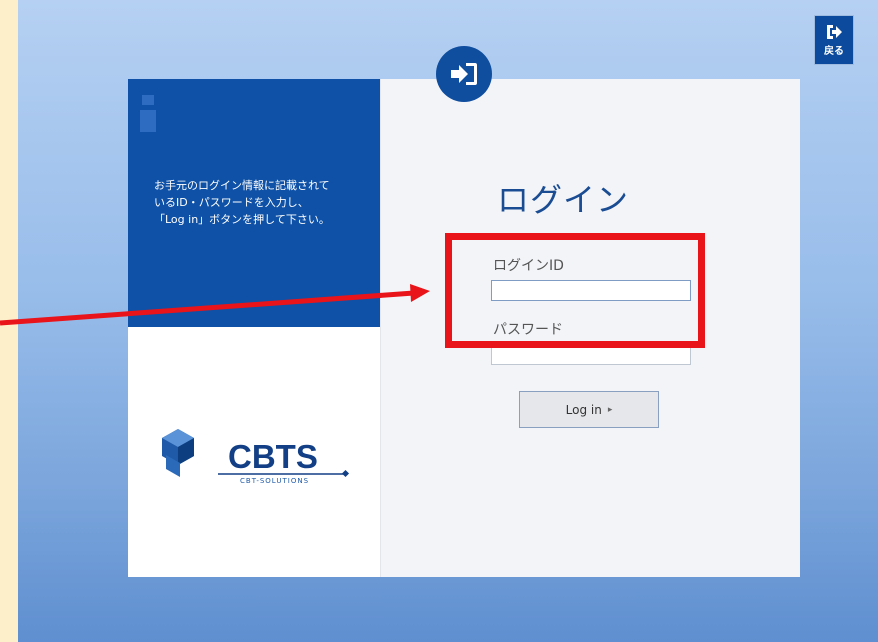 The height and width of the screenshot is (642, 878). I want to click on triangle-right-icon: ▸, so click(610, 409).